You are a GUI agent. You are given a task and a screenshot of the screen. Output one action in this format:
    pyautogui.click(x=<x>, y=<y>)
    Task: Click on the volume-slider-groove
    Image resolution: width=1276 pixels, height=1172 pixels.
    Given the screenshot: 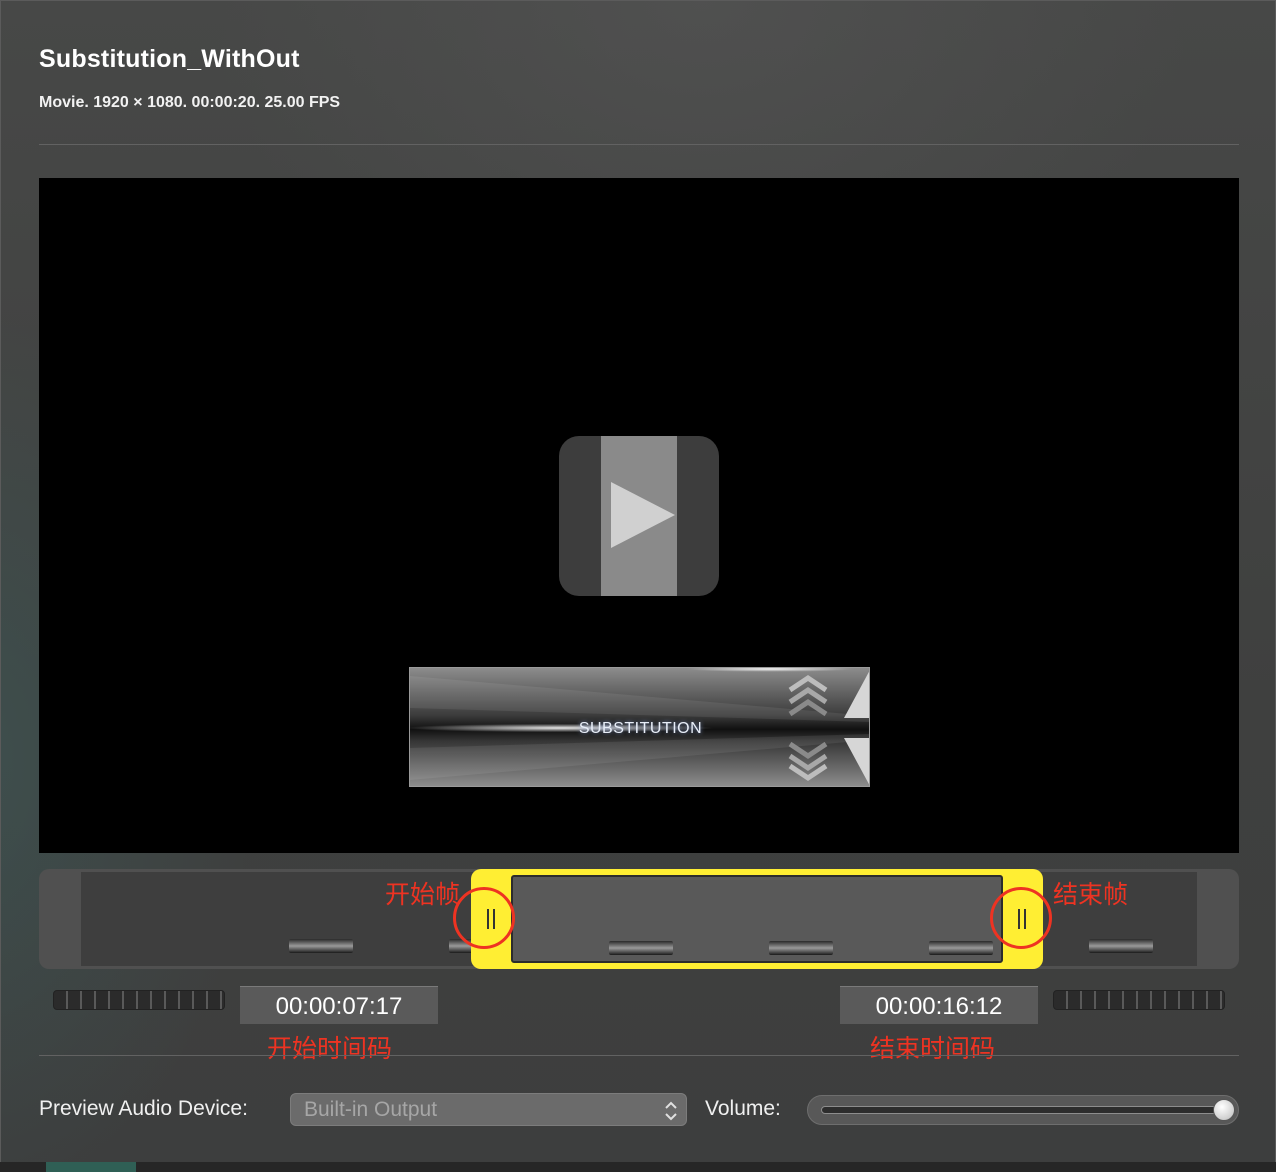 What is the action you would take?
    pyautogui.click(x=1023, y=1110)
    